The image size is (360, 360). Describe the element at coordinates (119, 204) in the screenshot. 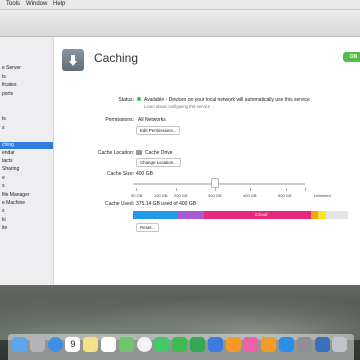

I see `cache-used-label: Cache Used:` at that location.